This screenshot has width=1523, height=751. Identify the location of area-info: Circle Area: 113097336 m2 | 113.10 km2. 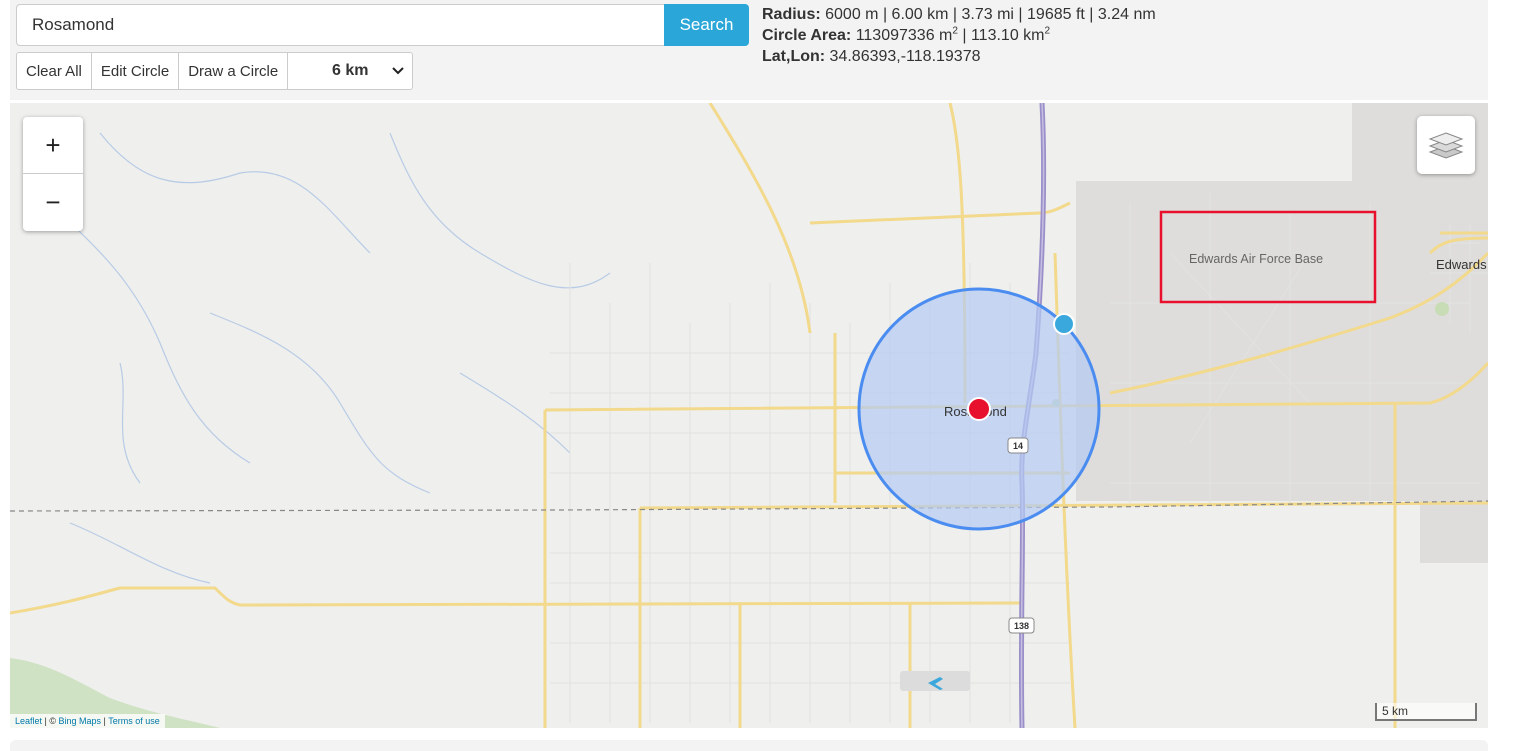
(959, 35).